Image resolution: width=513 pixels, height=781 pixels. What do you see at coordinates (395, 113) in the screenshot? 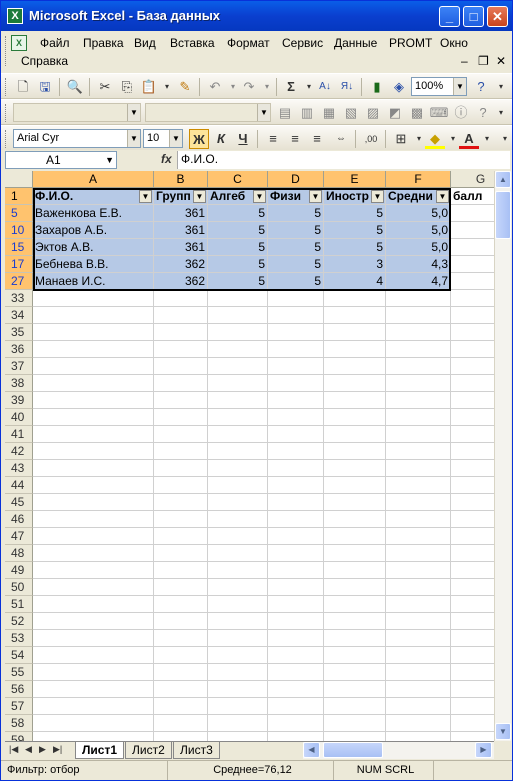
I see `options-icon: ◩` at bounding box center [395, 113].